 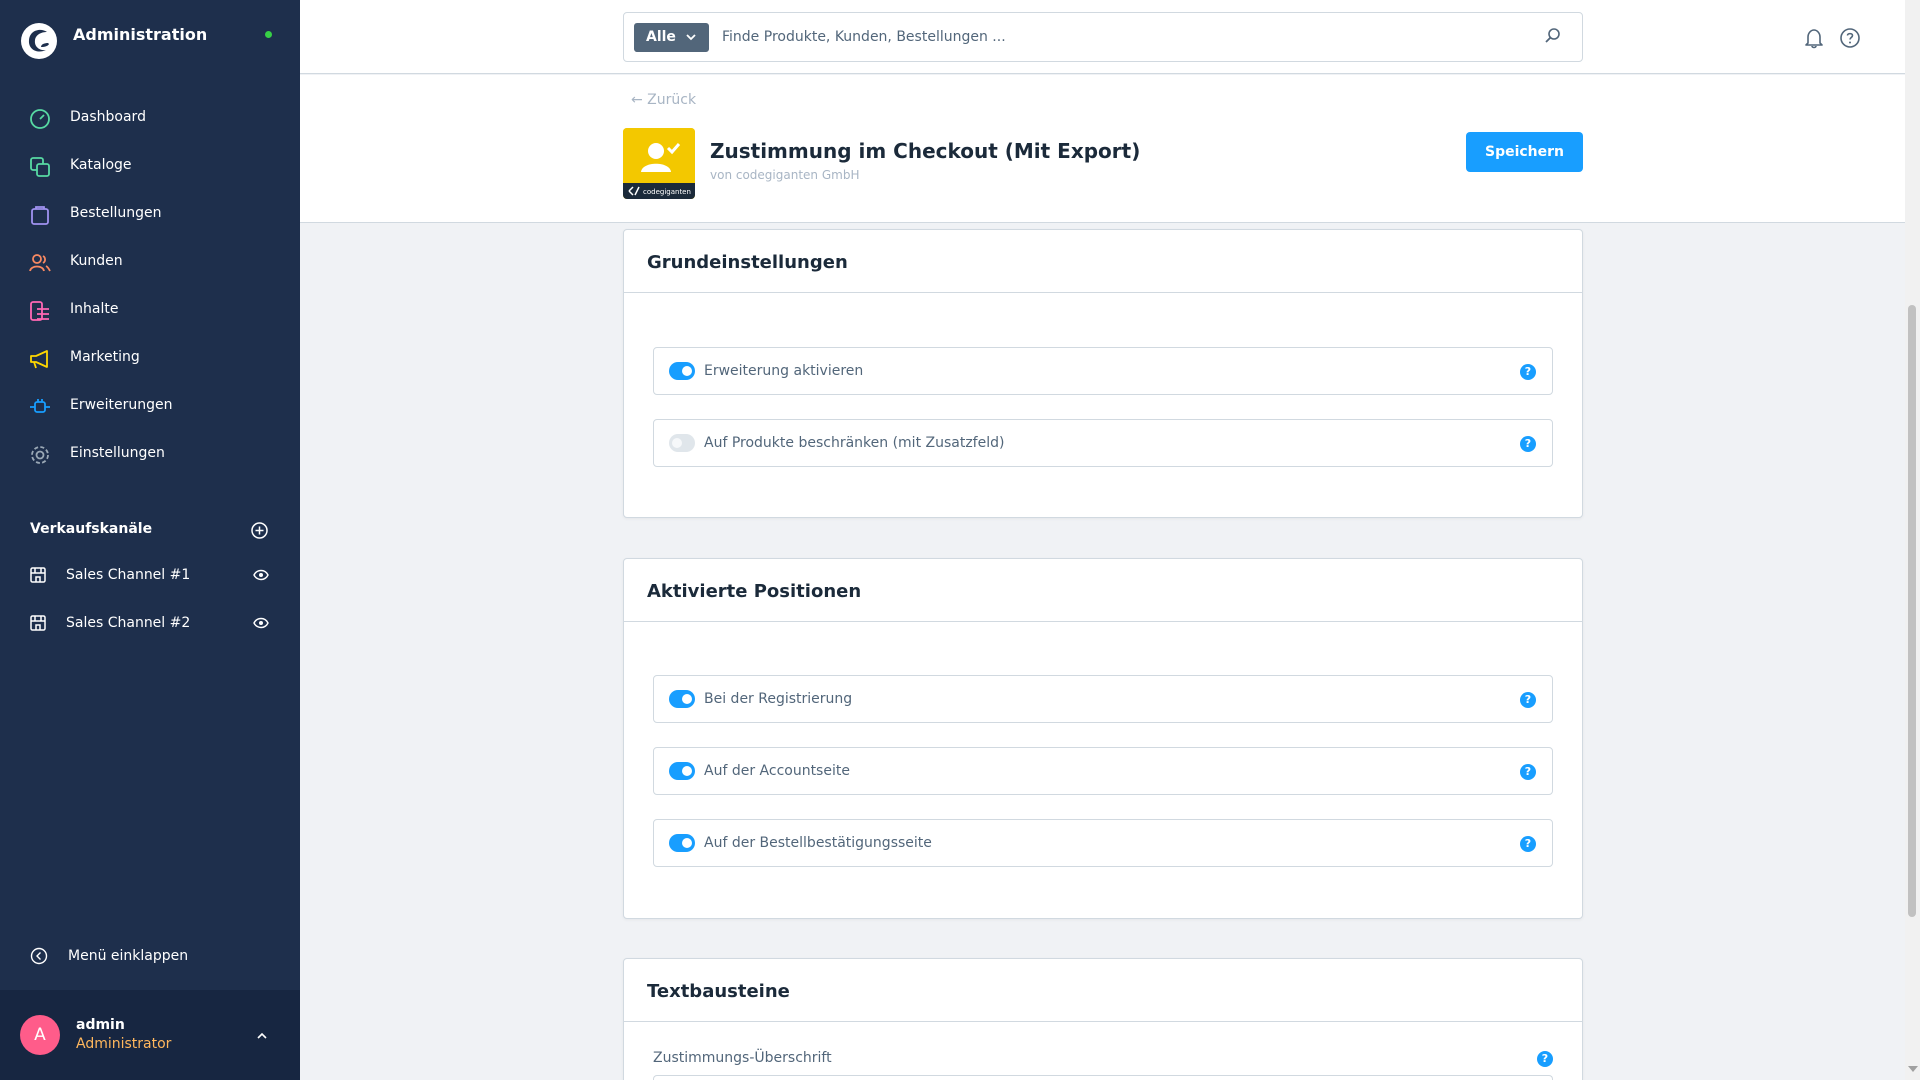 What do you see at coordinates (91, 529) in the screenshot?
I see `sales-channels-heading: Verkaufskanäle` at bounding box center [91, 529].